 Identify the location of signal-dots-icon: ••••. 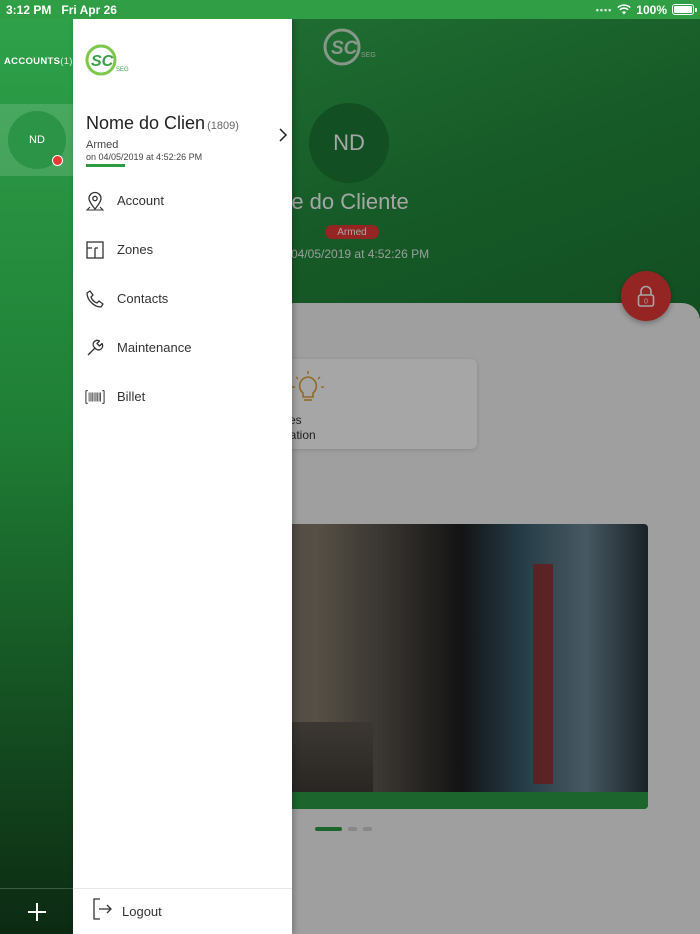
(604, 9).